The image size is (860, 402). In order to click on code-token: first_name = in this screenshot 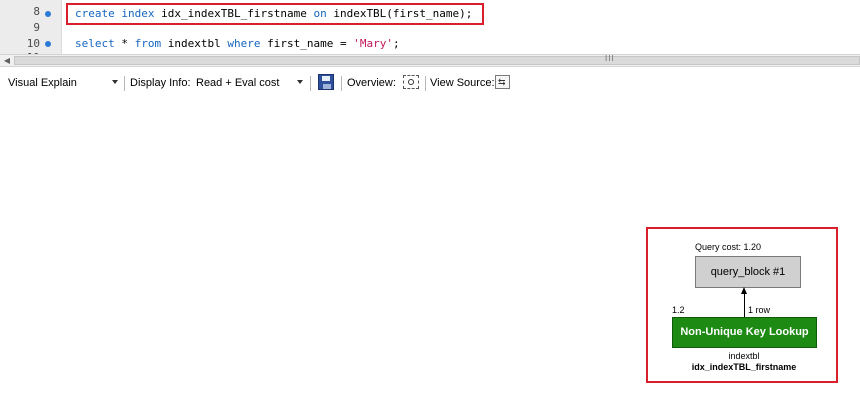, I will do `click(307, 43)`.